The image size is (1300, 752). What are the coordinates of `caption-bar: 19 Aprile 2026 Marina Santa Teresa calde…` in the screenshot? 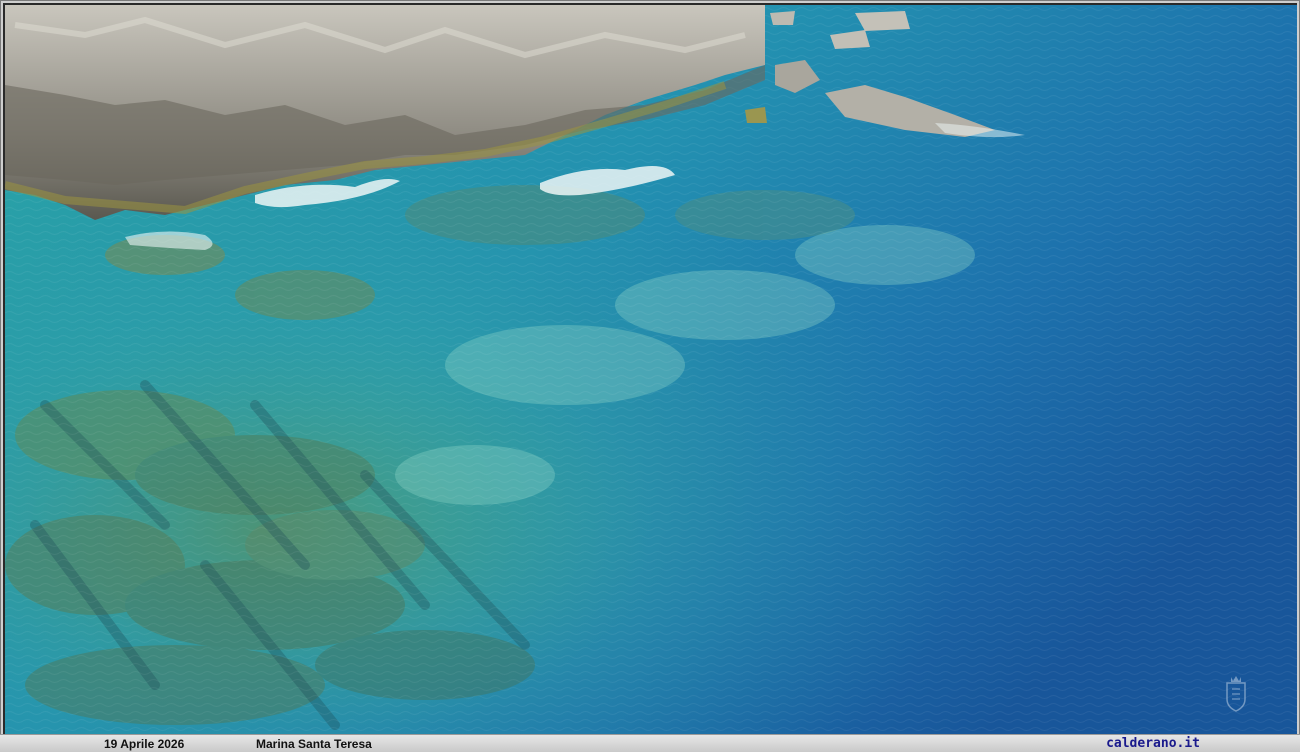 It's located at (650, 743).